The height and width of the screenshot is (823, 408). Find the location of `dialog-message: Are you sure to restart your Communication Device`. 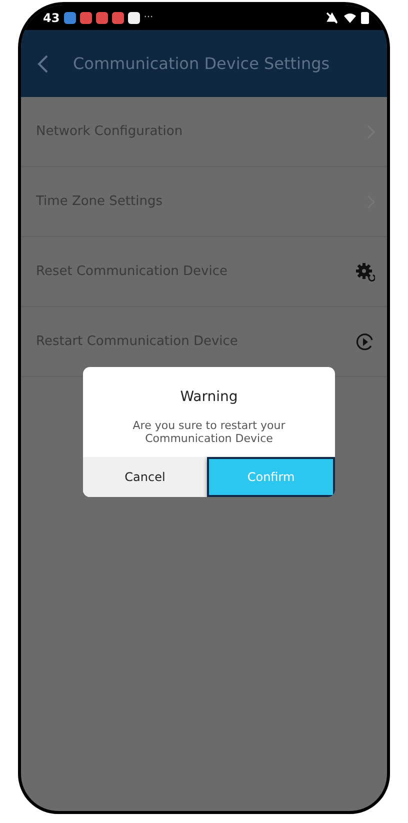

dialog-message: Are you sure to restart your Communication Device is located at coordinates (209, 432).